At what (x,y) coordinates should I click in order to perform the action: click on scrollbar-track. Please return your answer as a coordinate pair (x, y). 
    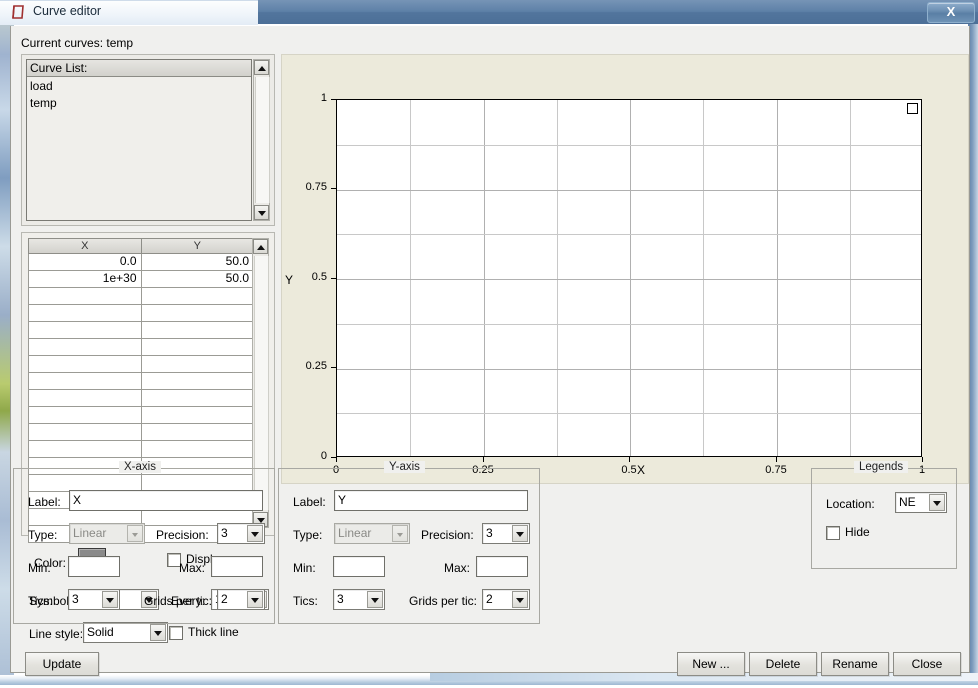
    Looking at the image, I should click on (262, 140).